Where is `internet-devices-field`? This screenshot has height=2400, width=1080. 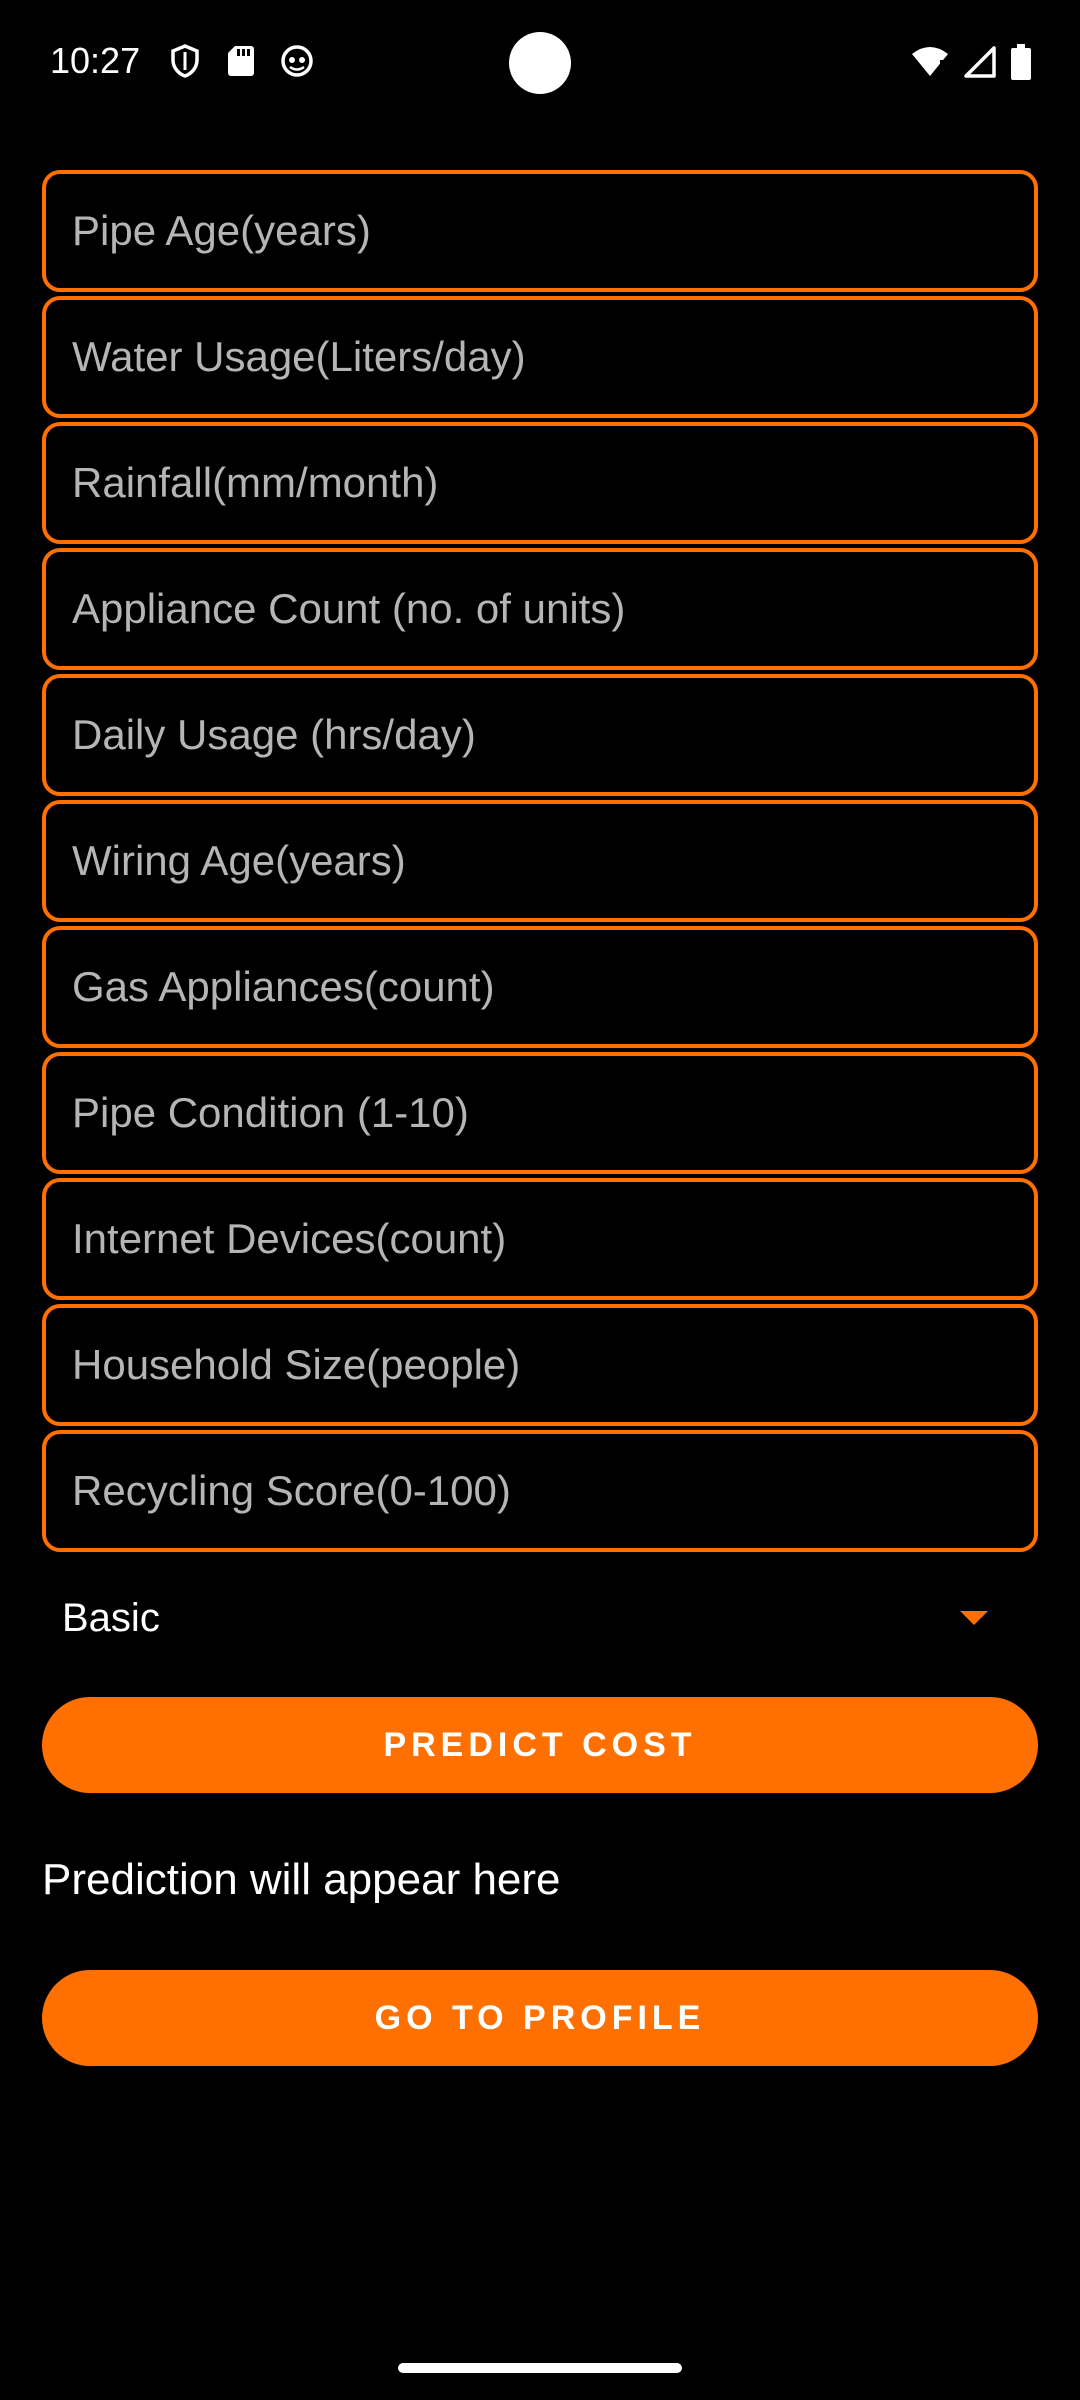
internet-devices-field is located at coordinates (540, 1239).